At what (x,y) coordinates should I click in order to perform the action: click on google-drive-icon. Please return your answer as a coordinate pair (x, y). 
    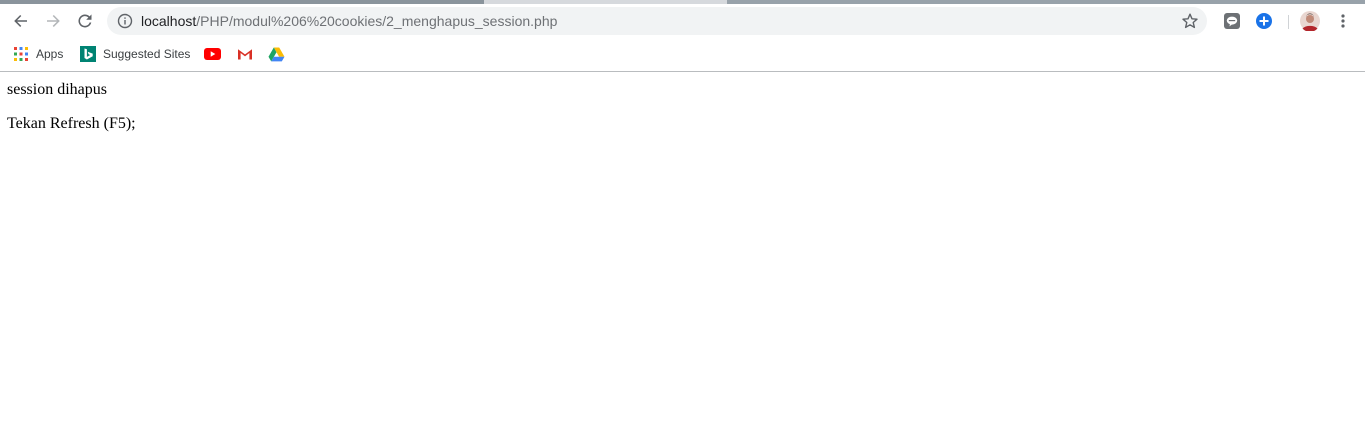
    Looking at the image, I should click on (276, 54).